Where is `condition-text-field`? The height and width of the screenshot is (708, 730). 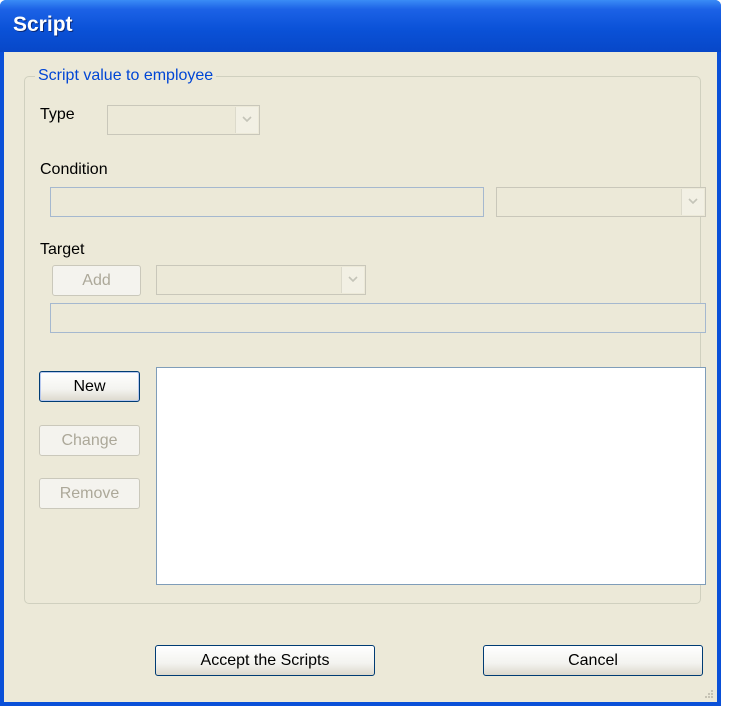 condition-text-field is located at coordinates (267, 202).